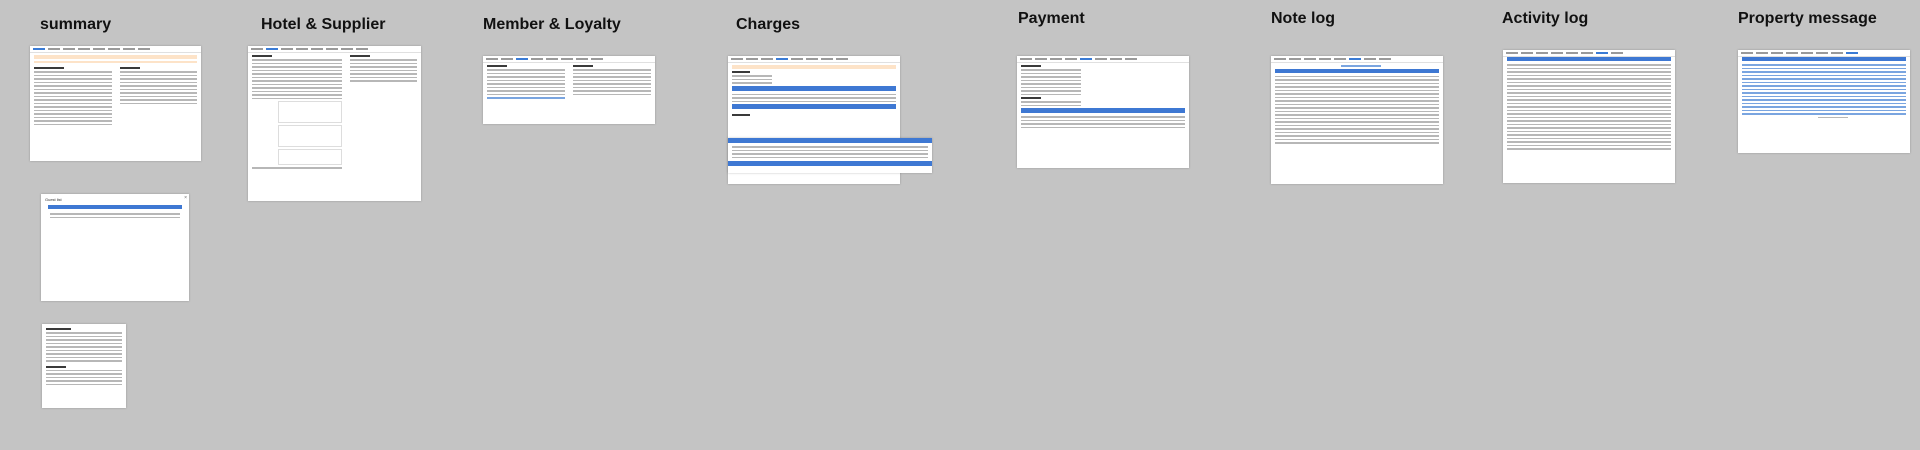  Describe the element at coordinates (1357, 120) in the screenshot. I see `note-log-screenshot` at that location.